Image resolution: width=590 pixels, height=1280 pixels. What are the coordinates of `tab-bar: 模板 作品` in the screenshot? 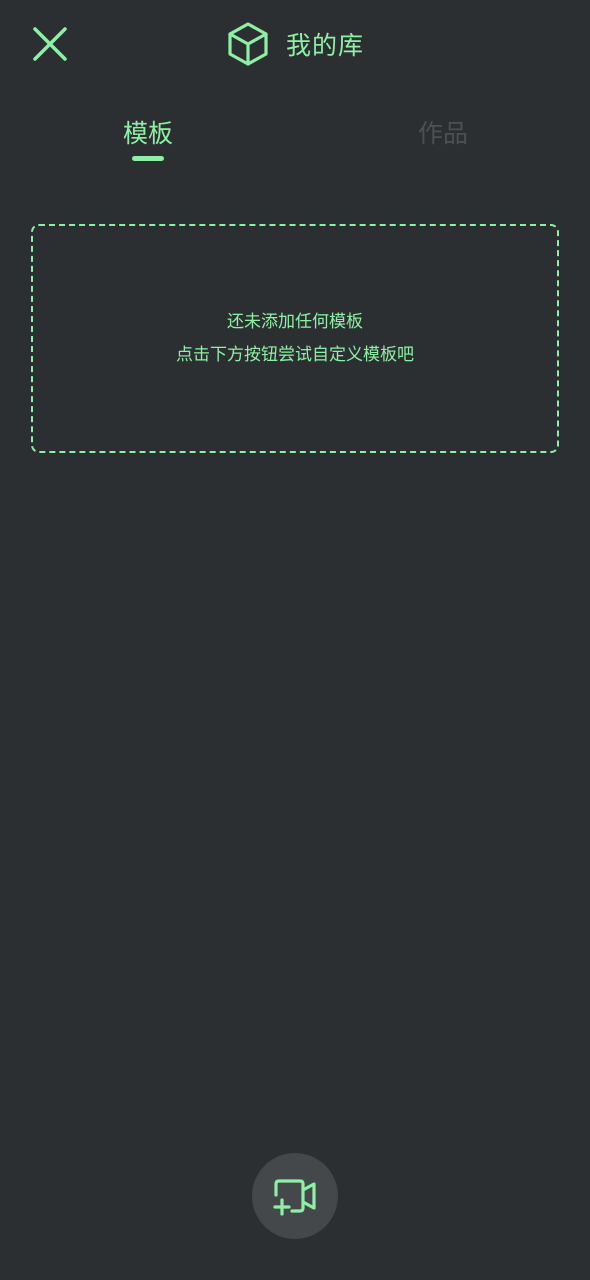 It's located at (295, 138).